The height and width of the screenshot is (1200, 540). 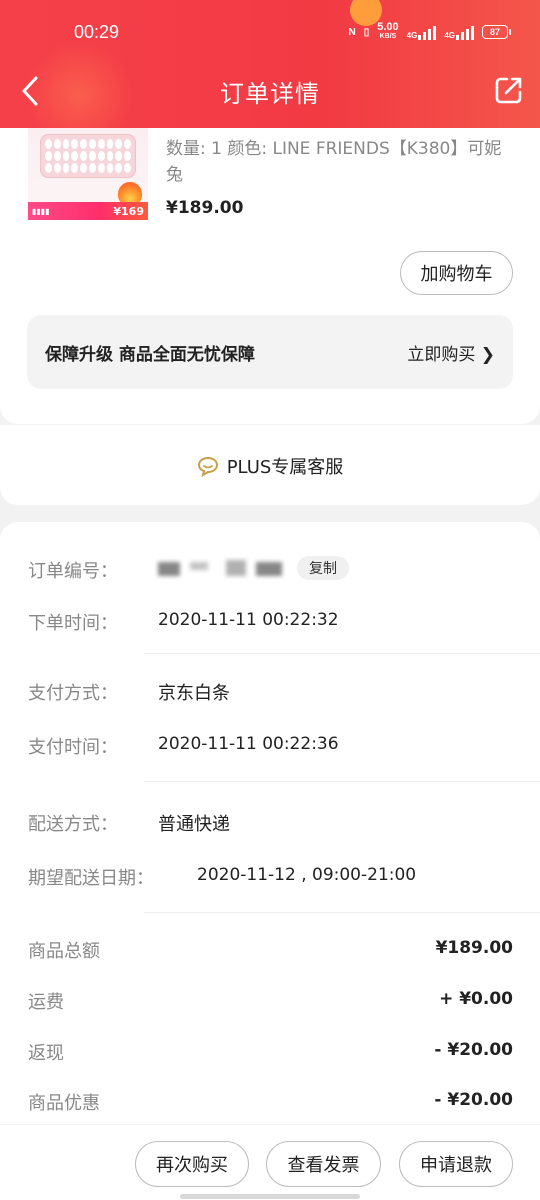 What do you see at coordinates (46, 1002) in the screenshot?
I see `freight-label: 运费` at bounding box center [46, 1002].